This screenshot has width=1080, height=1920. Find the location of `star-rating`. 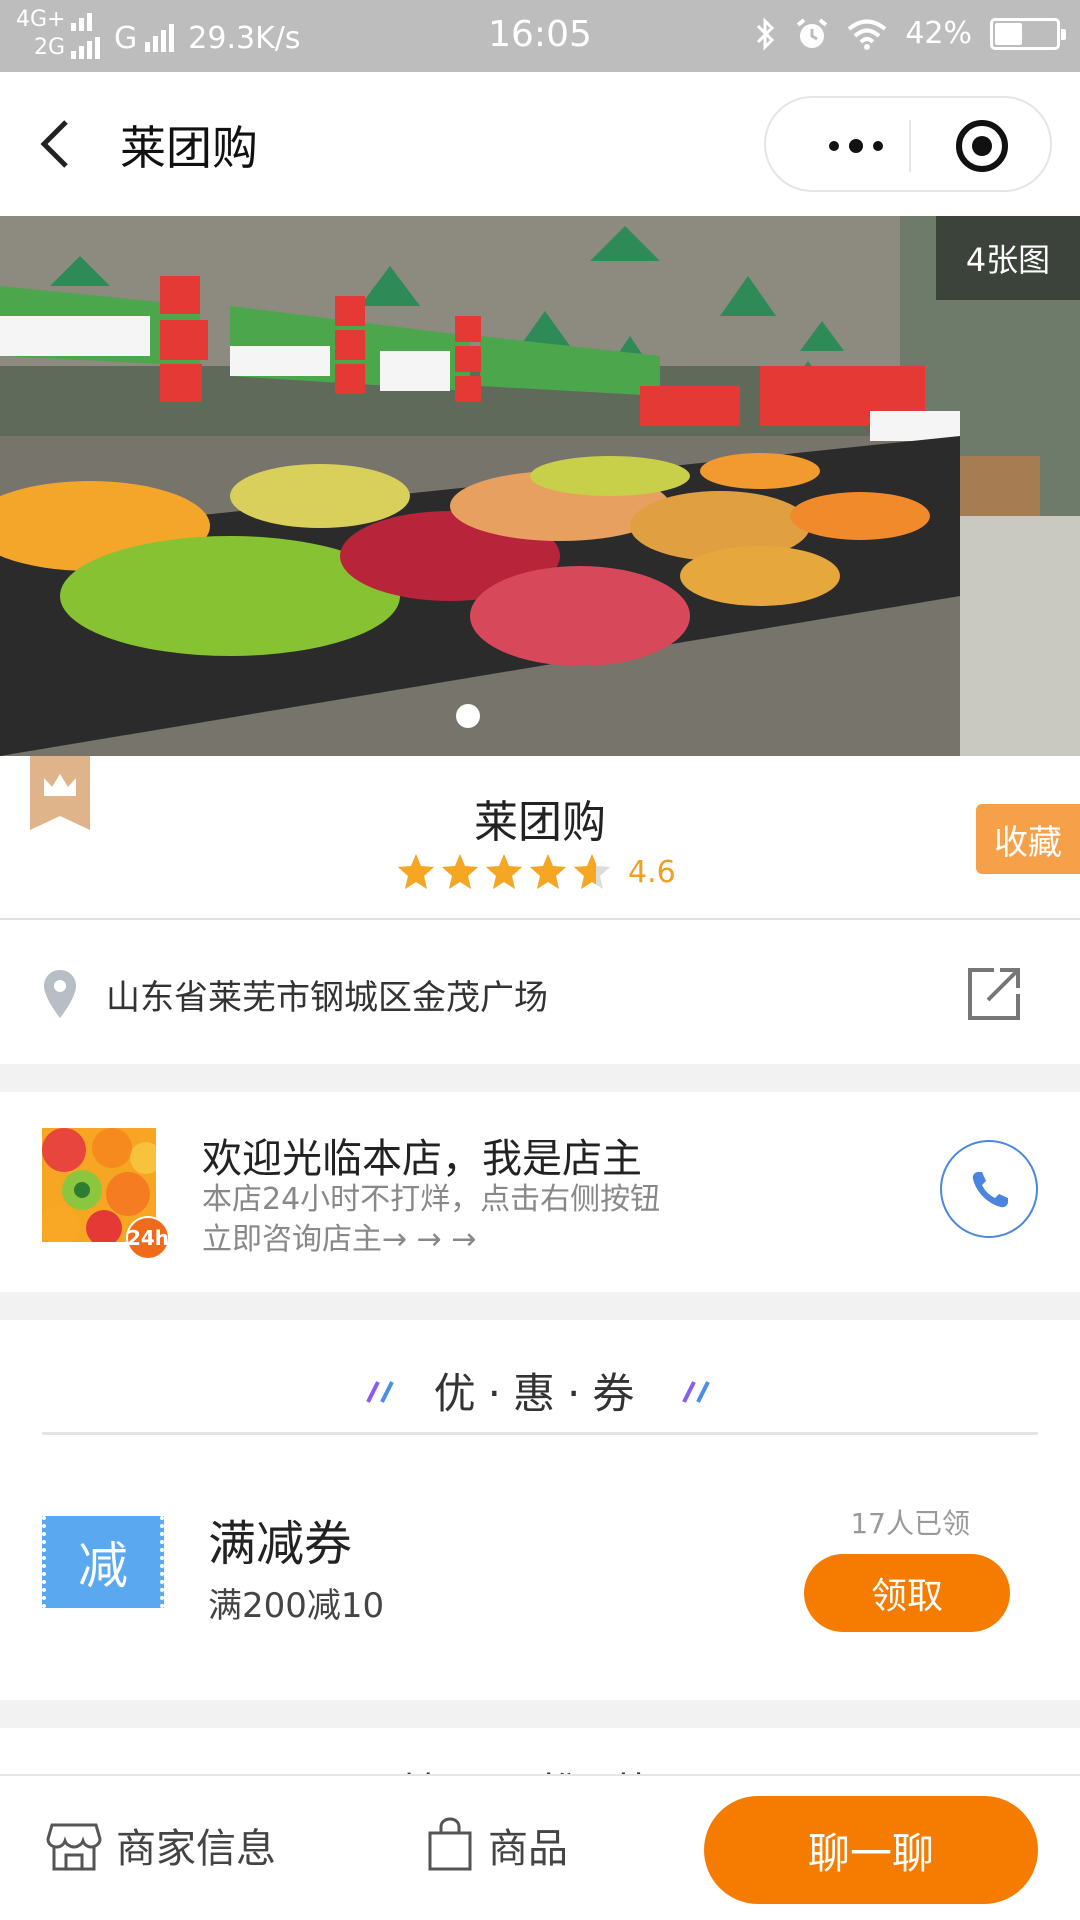

star-rating is located at coordinates (504, 872).